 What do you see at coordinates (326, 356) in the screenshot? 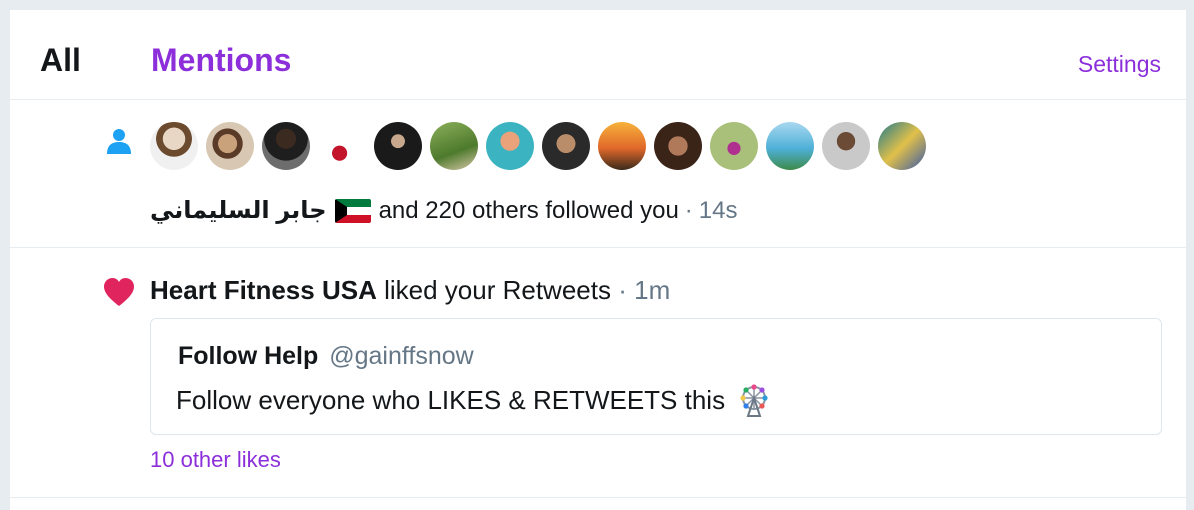
I see `tweet-header: Follow Help @gainffsnow` at bounding box center [326, 356].